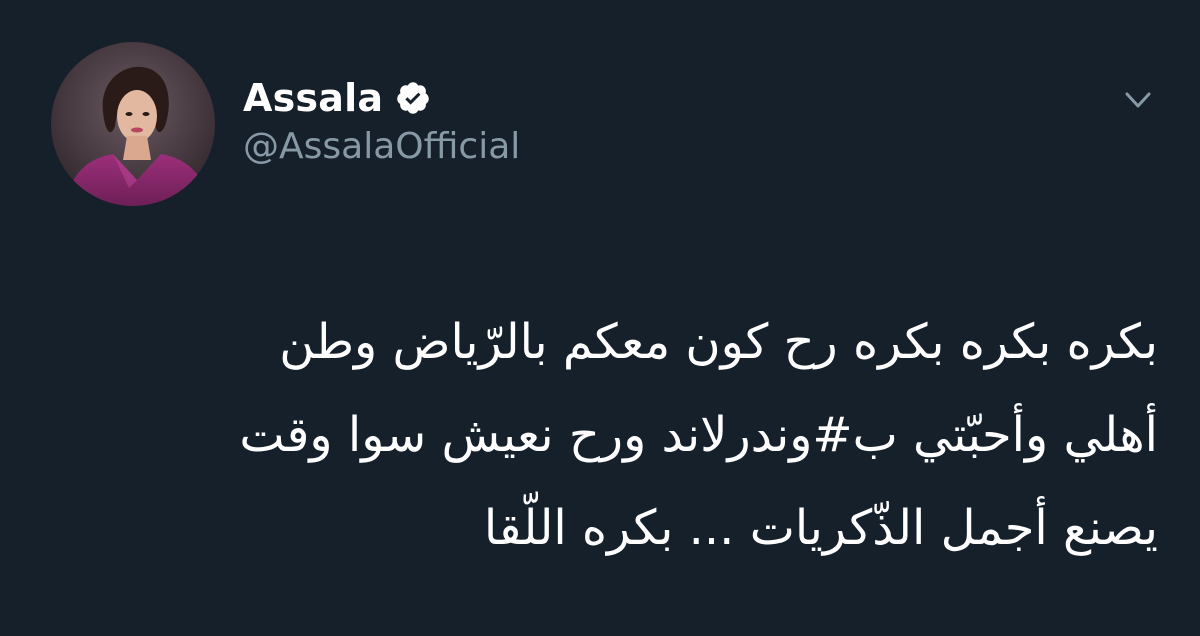 The width and height of the screenshot is (1200, 636). I want to click on chevron-down-icon, so click(1138, 100).